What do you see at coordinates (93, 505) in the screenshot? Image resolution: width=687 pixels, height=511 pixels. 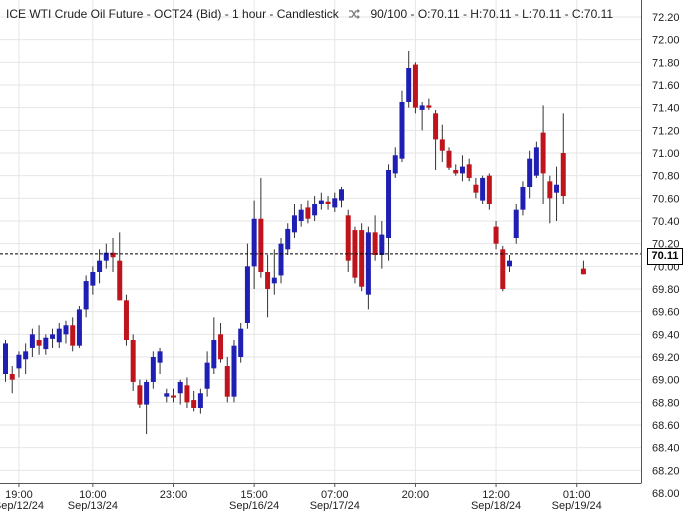 I see `x-tick-date: Sep/13/24` at bounding box center [93, 505].